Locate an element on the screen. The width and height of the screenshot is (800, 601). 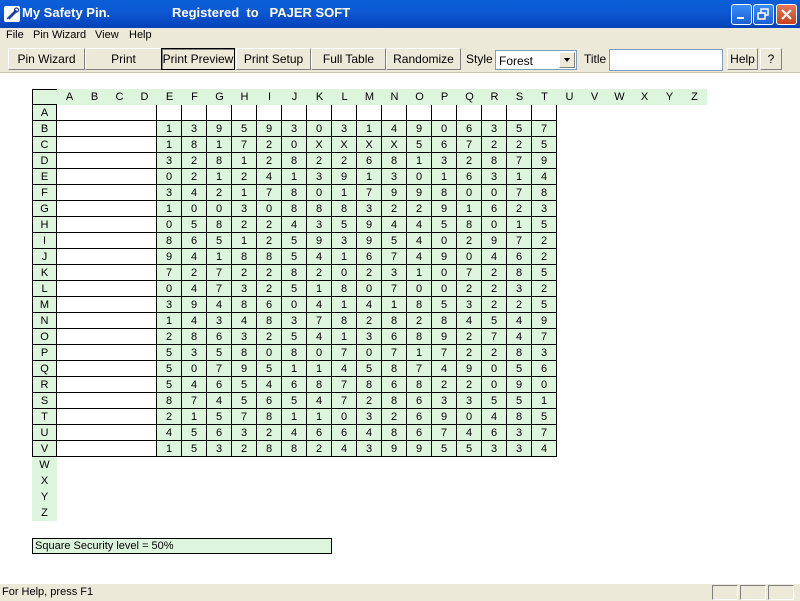
row-header: A is located at coordinates (44, 113).